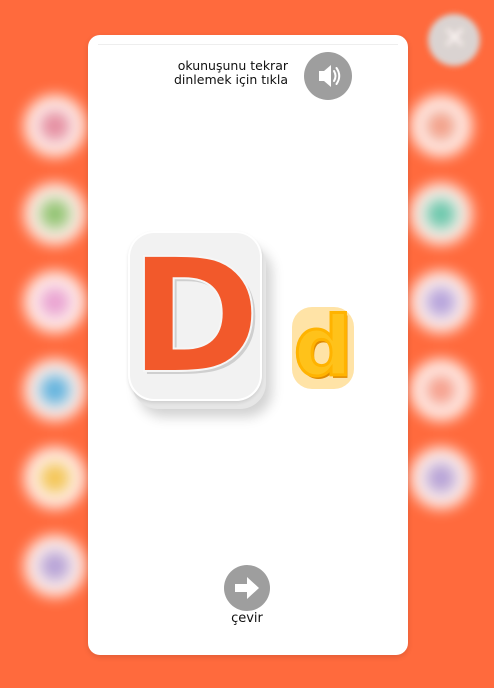  I want to click on flip-label: çevir, so click(247, 618).